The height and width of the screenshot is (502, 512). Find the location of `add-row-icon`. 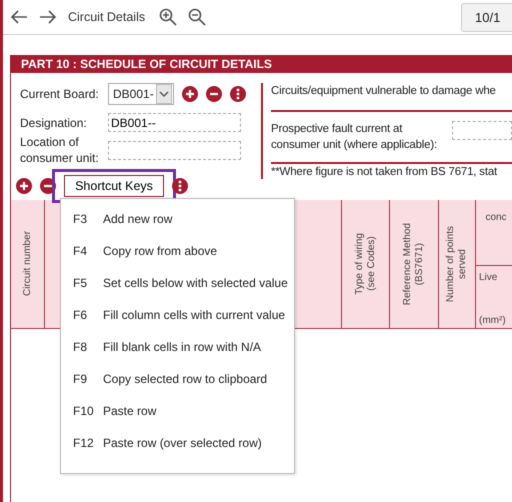

add-row-icon is located at coordinates (24, 186).